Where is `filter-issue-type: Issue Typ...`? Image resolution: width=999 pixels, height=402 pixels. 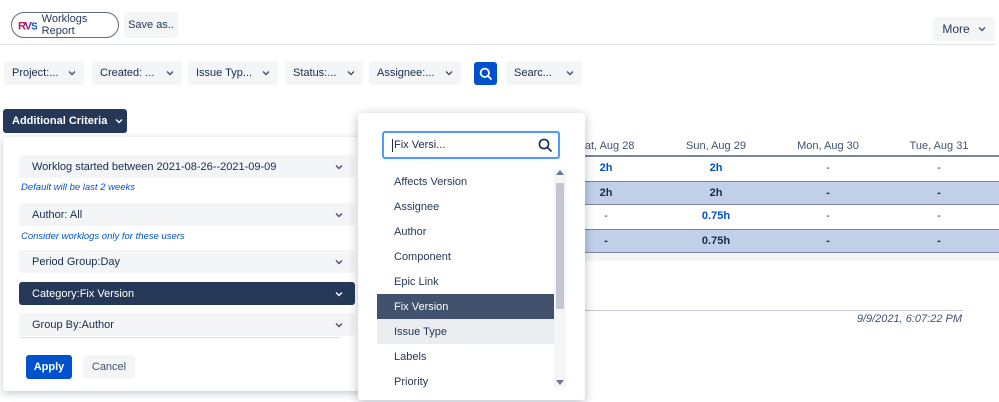 filter-issue-type: Issue Typ... is located at coordinates (233, 73).